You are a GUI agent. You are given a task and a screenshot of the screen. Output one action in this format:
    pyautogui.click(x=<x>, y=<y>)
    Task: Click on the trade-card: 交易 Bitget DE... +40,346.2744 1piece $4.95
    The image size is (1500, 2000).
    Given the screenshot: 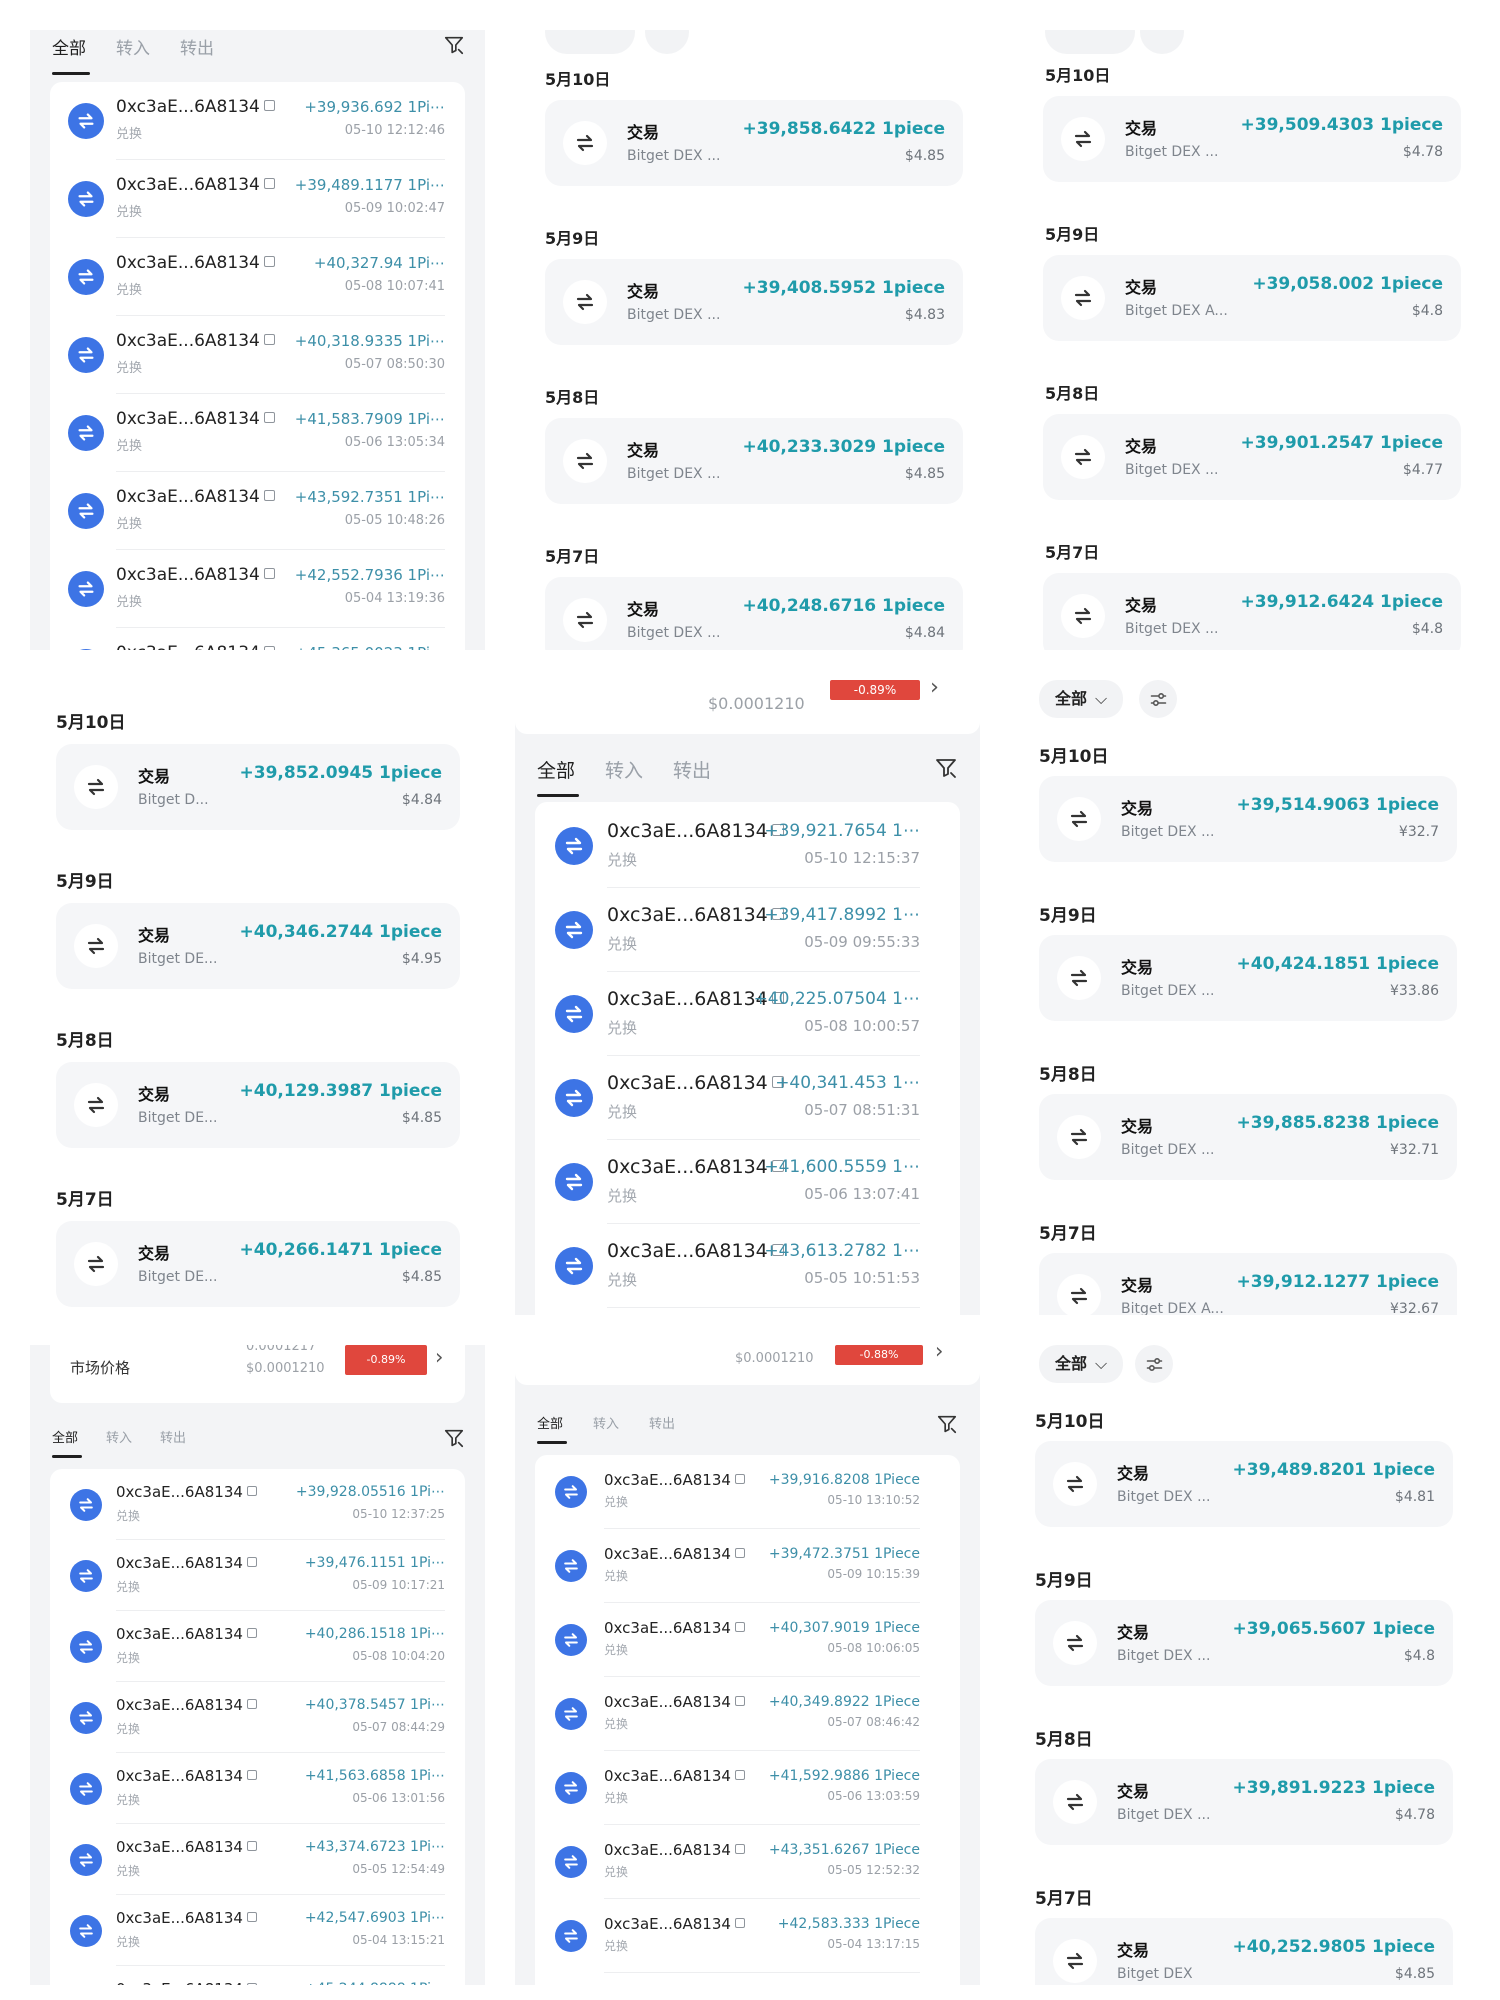 What is the action you would take?
    pyautogui.click(x=258, y=946)
    